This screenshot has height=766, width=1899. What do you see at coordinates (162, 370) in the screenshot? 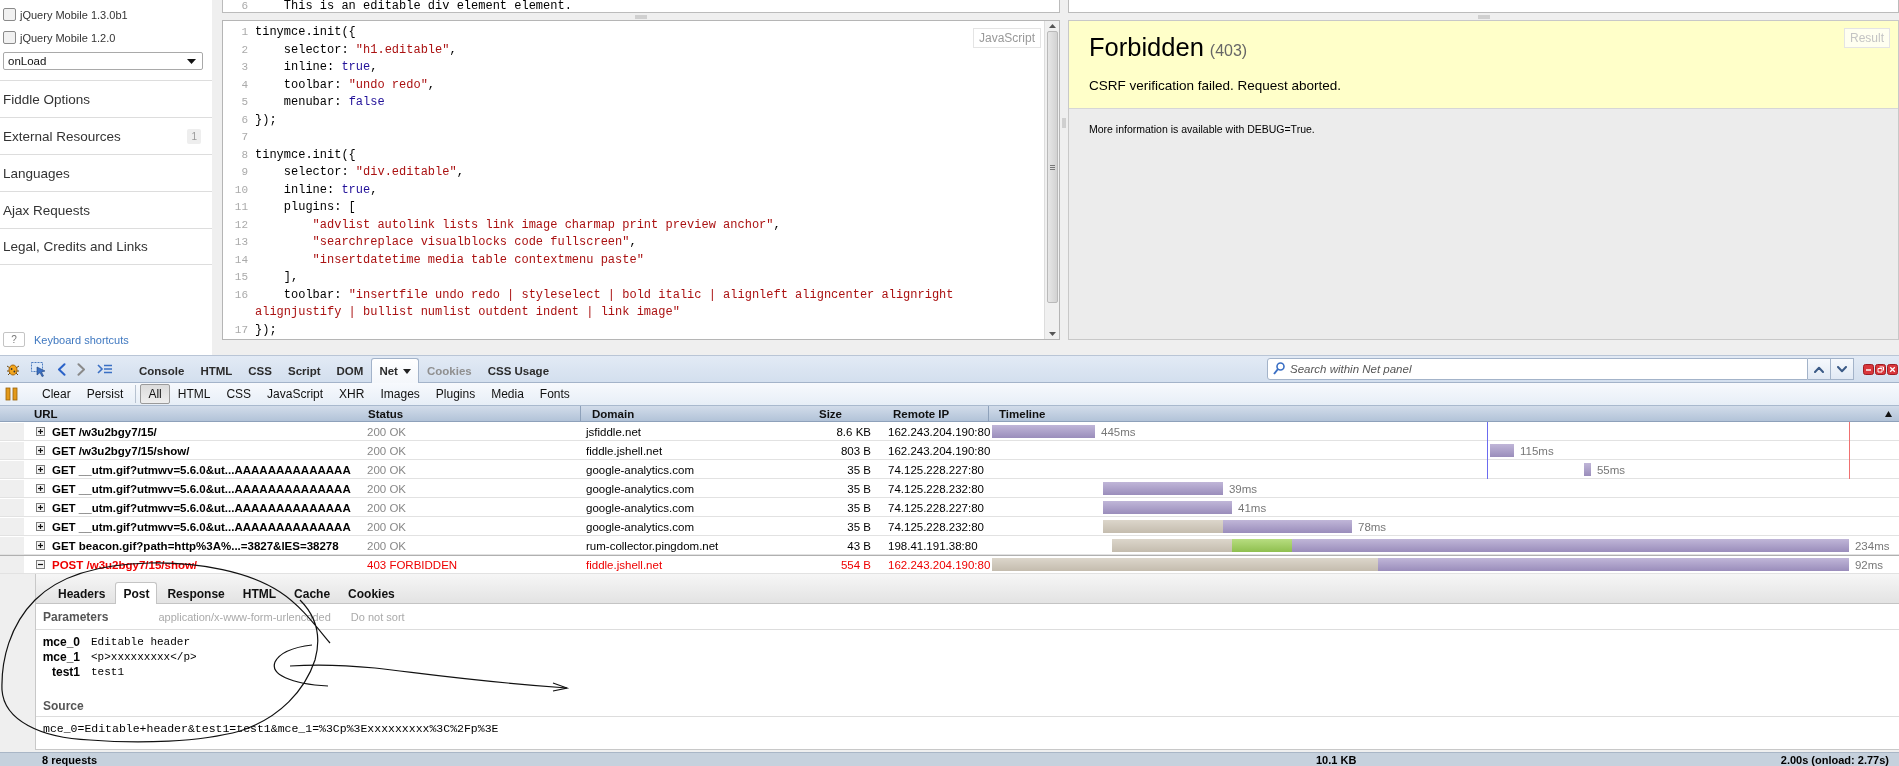
I see `panel-tab: Console` at bounding box center [162, 370].